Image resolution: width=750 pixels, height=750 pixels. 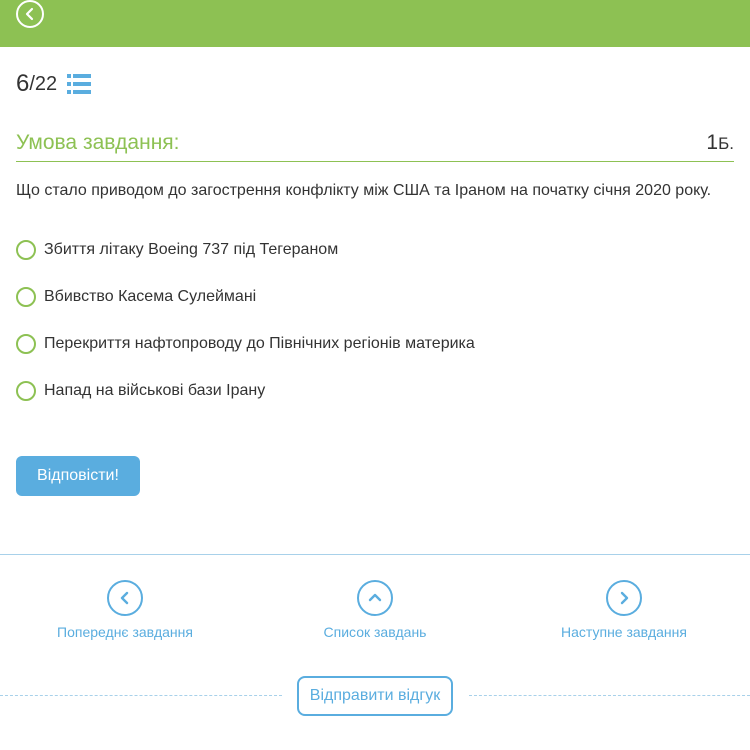 What do you see at coordinates (23, 83) in the screenshot?
I see `current-task-number: 6` at bounding box center [23, 83].